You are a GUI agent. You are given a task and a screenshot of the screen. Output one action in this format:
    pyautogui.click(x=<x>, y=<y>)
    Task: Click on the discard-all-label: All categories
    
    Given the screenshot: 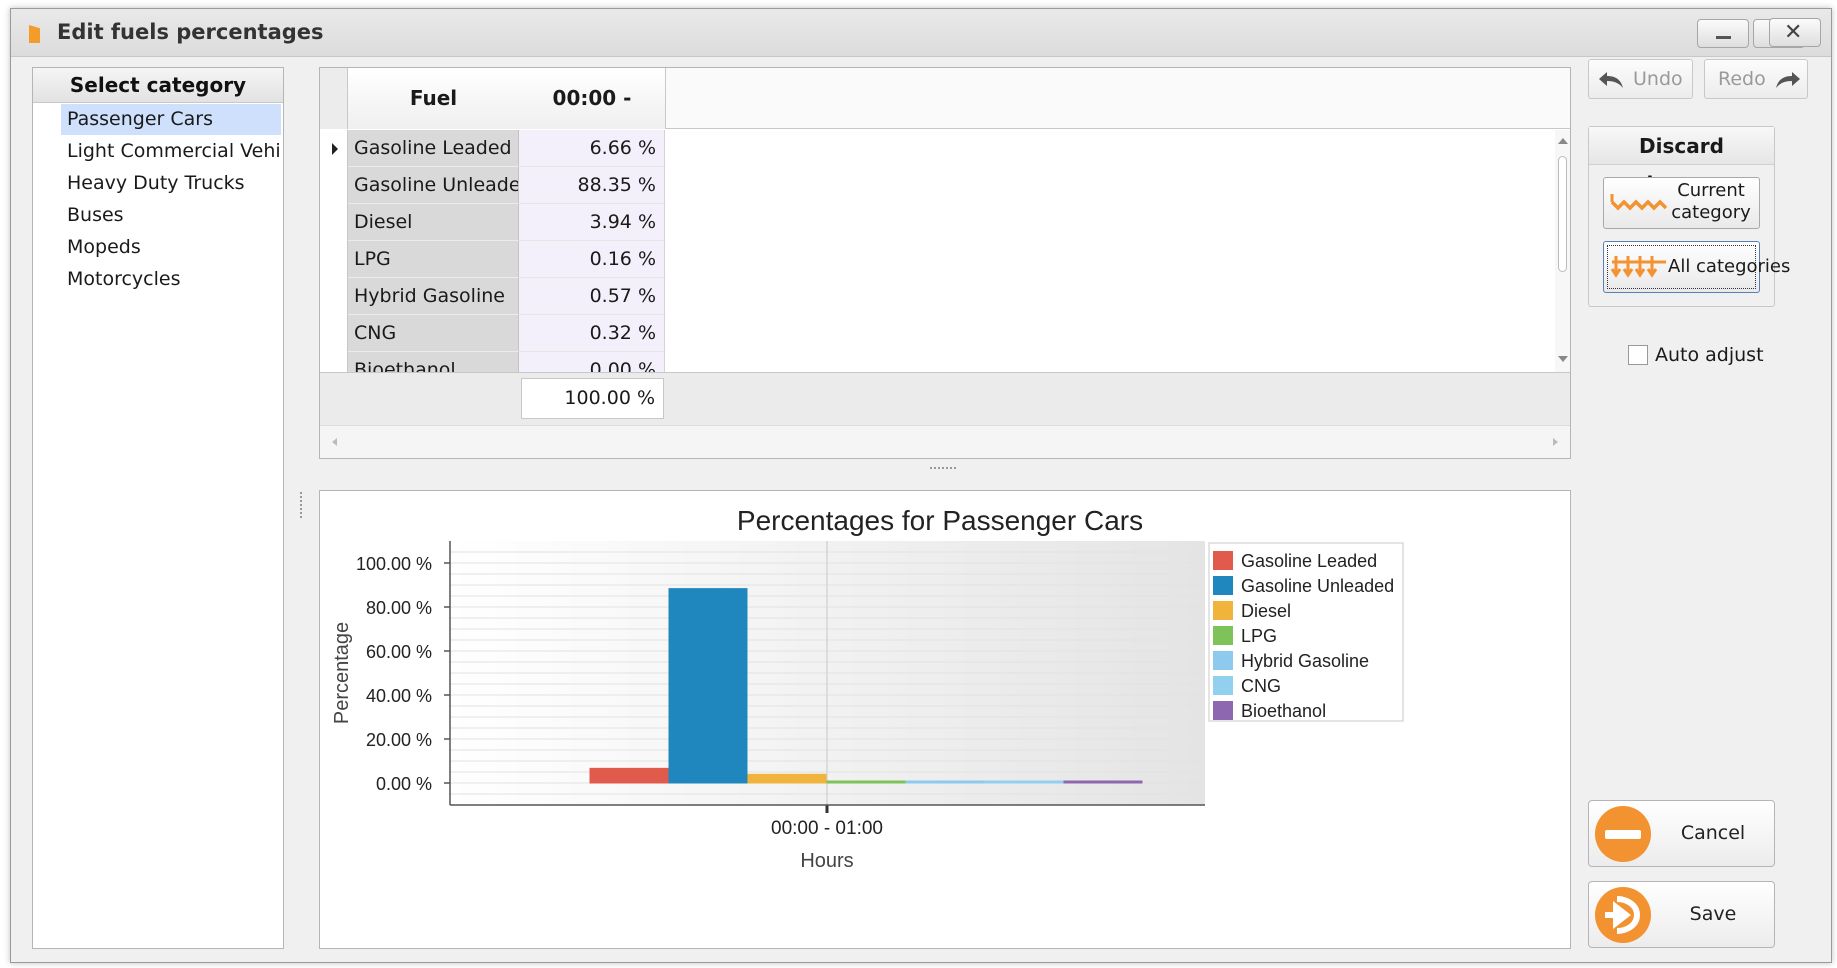 What is the action you would take?
    pyautogui.click(x=1729, y=266)
    